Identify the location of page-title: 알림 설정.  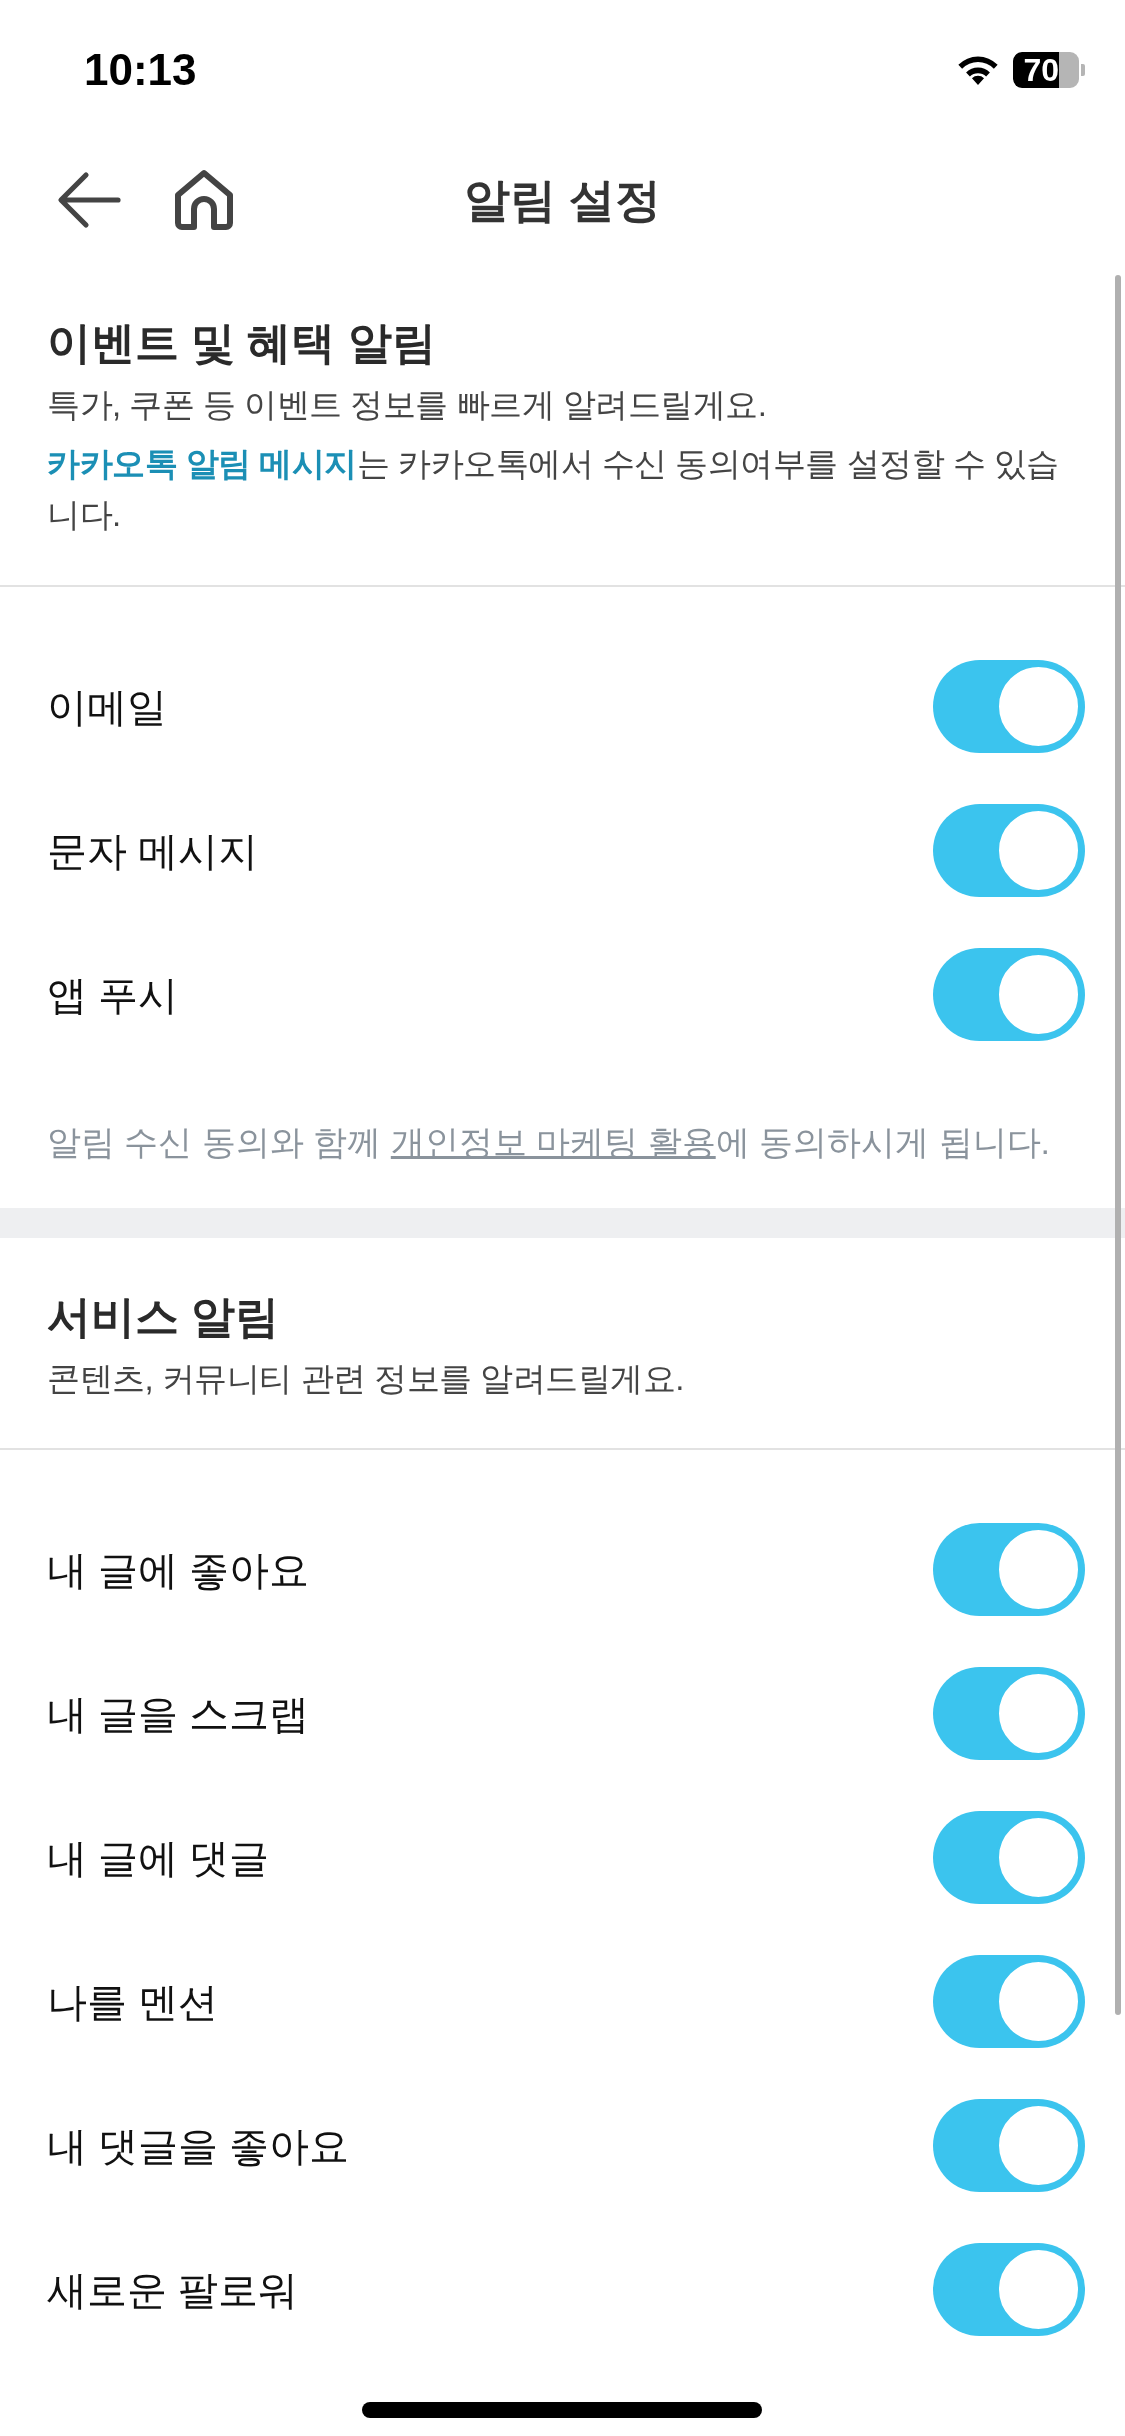
(562, 200).